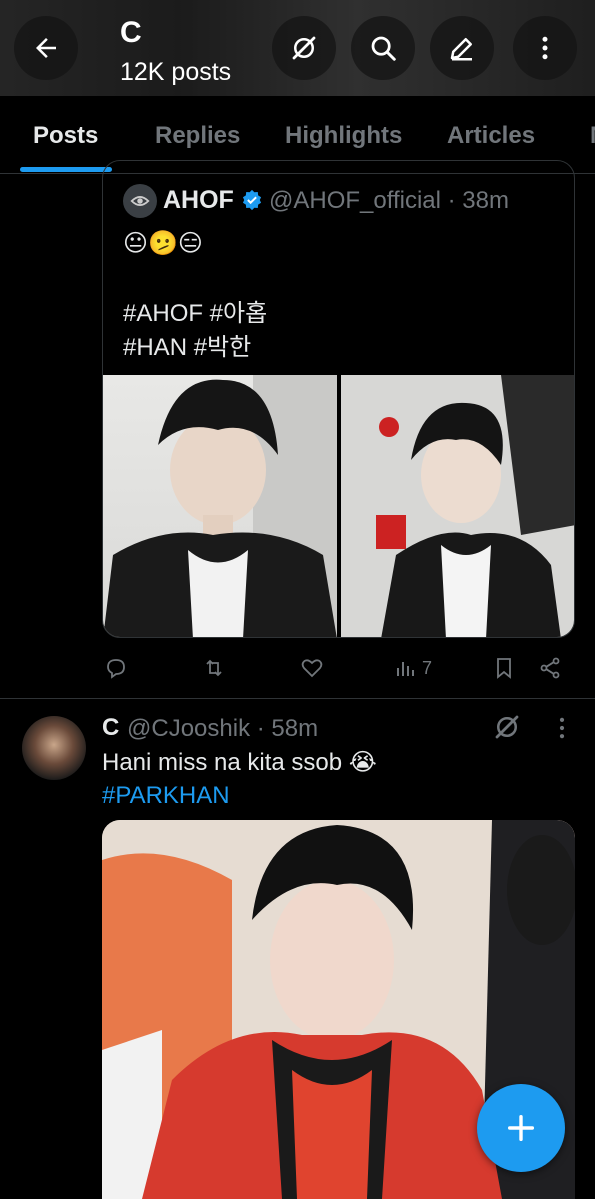  Describe the element at coordinates (197, 136) in the screenshot. I see `tab-replies: Replies` at that location.